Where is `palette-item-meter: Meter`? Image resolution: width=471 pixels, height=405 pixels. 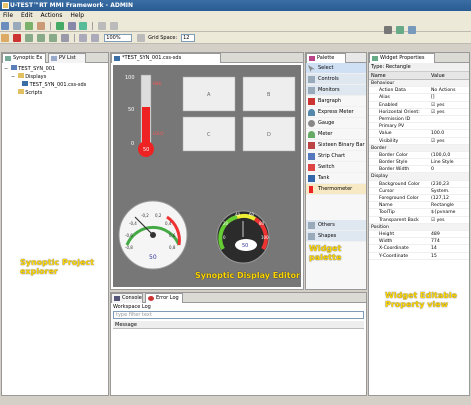 palette-item-meter: Meter is located at coordinates (336, 134).